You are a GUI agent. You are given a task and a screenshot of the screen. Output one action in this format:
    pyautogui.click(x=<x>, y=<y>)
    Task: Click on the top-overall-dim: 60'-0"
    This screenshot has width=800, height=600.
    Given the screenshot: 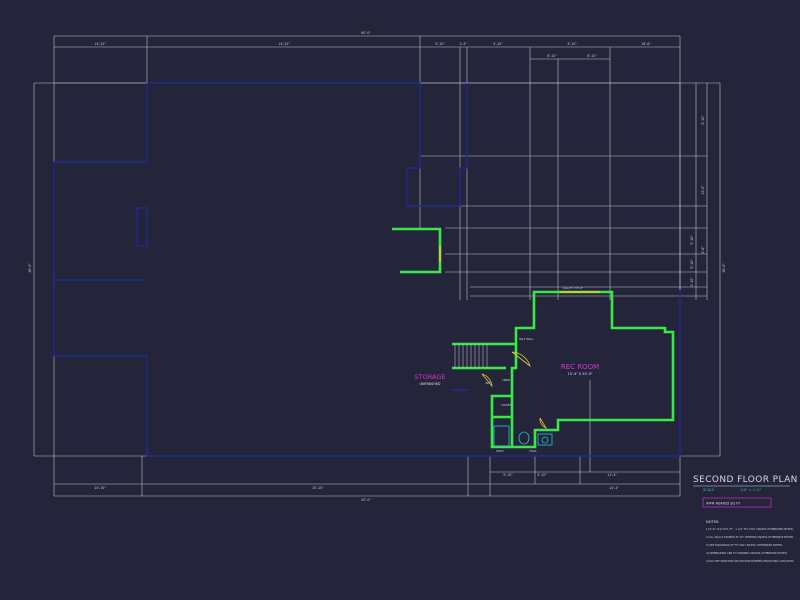 What is the action you would take?
    pyautogui.click(x=366, y=33)
    